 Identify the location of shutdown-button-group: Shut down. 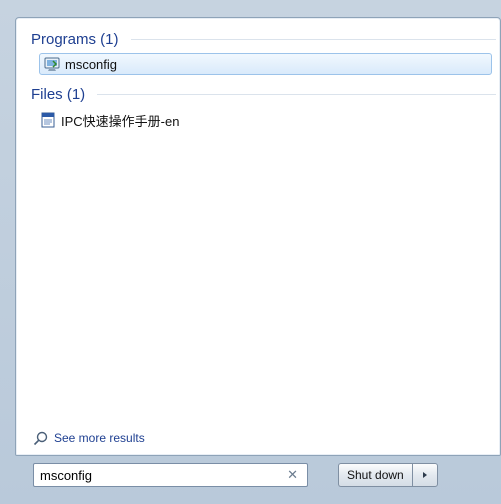
(388, 475).